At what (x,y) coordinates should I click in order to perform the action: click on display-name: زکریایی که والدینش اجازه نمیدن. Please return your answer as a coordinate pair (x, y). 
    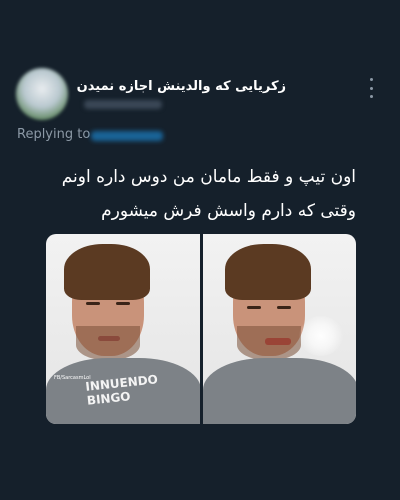
    Looking at the image, I should click on (181, 86).